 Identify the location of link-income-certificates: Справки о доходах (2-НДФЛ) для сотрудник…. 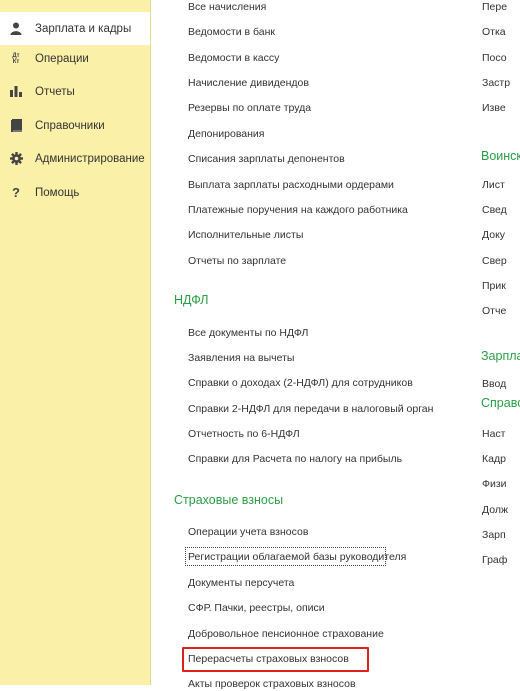
(300, 383).